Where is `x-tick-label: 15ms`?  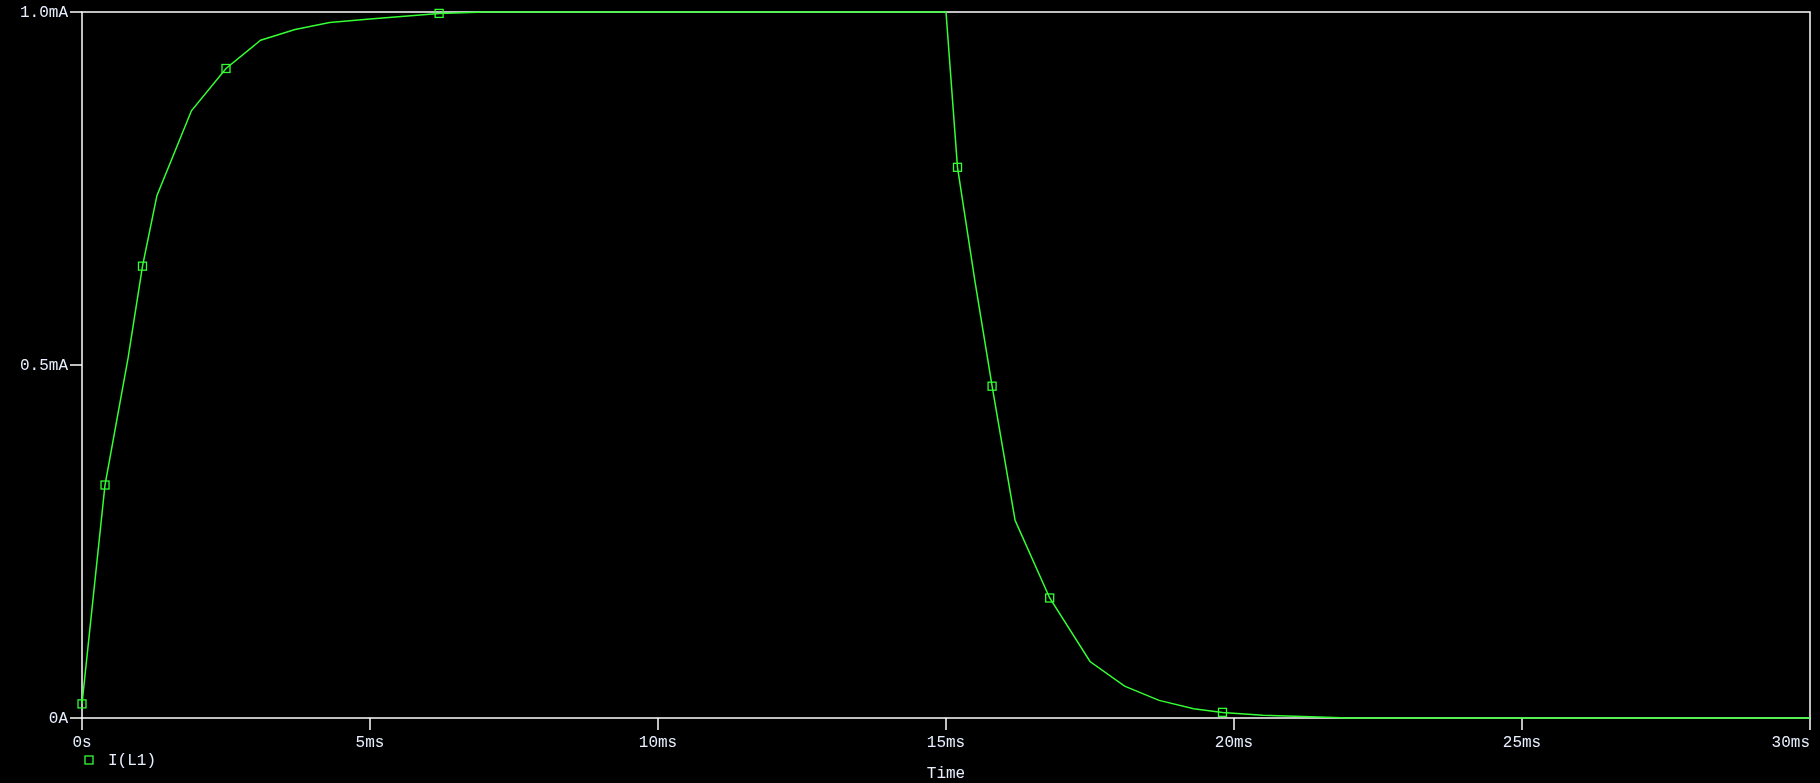 x-tick-label: 15ms is located at coordinates (946, 743).